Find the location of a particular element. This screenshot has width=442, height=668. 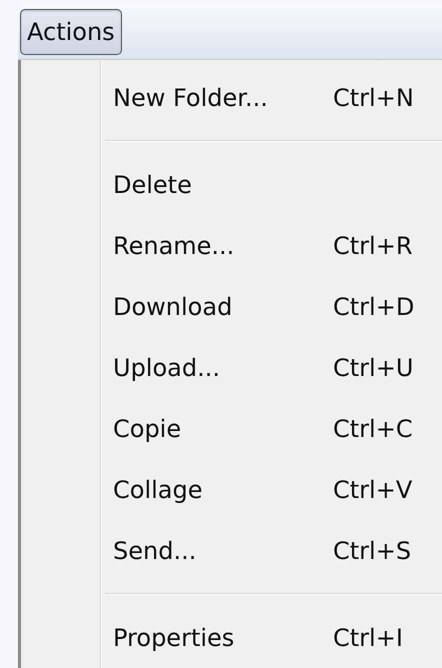

menu-item: Download is located at coordinates (223, 306).